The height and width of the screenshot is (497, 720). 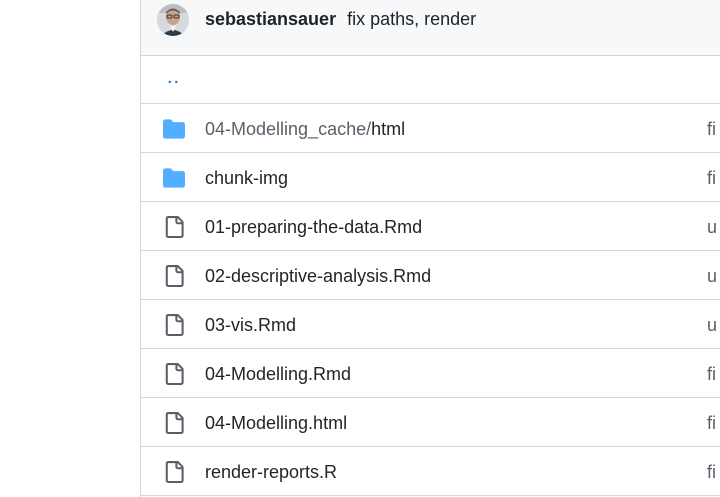 I want to click on file-name-link: 02-descriptive-analysis.Rmd, so click(x=318, y=276).